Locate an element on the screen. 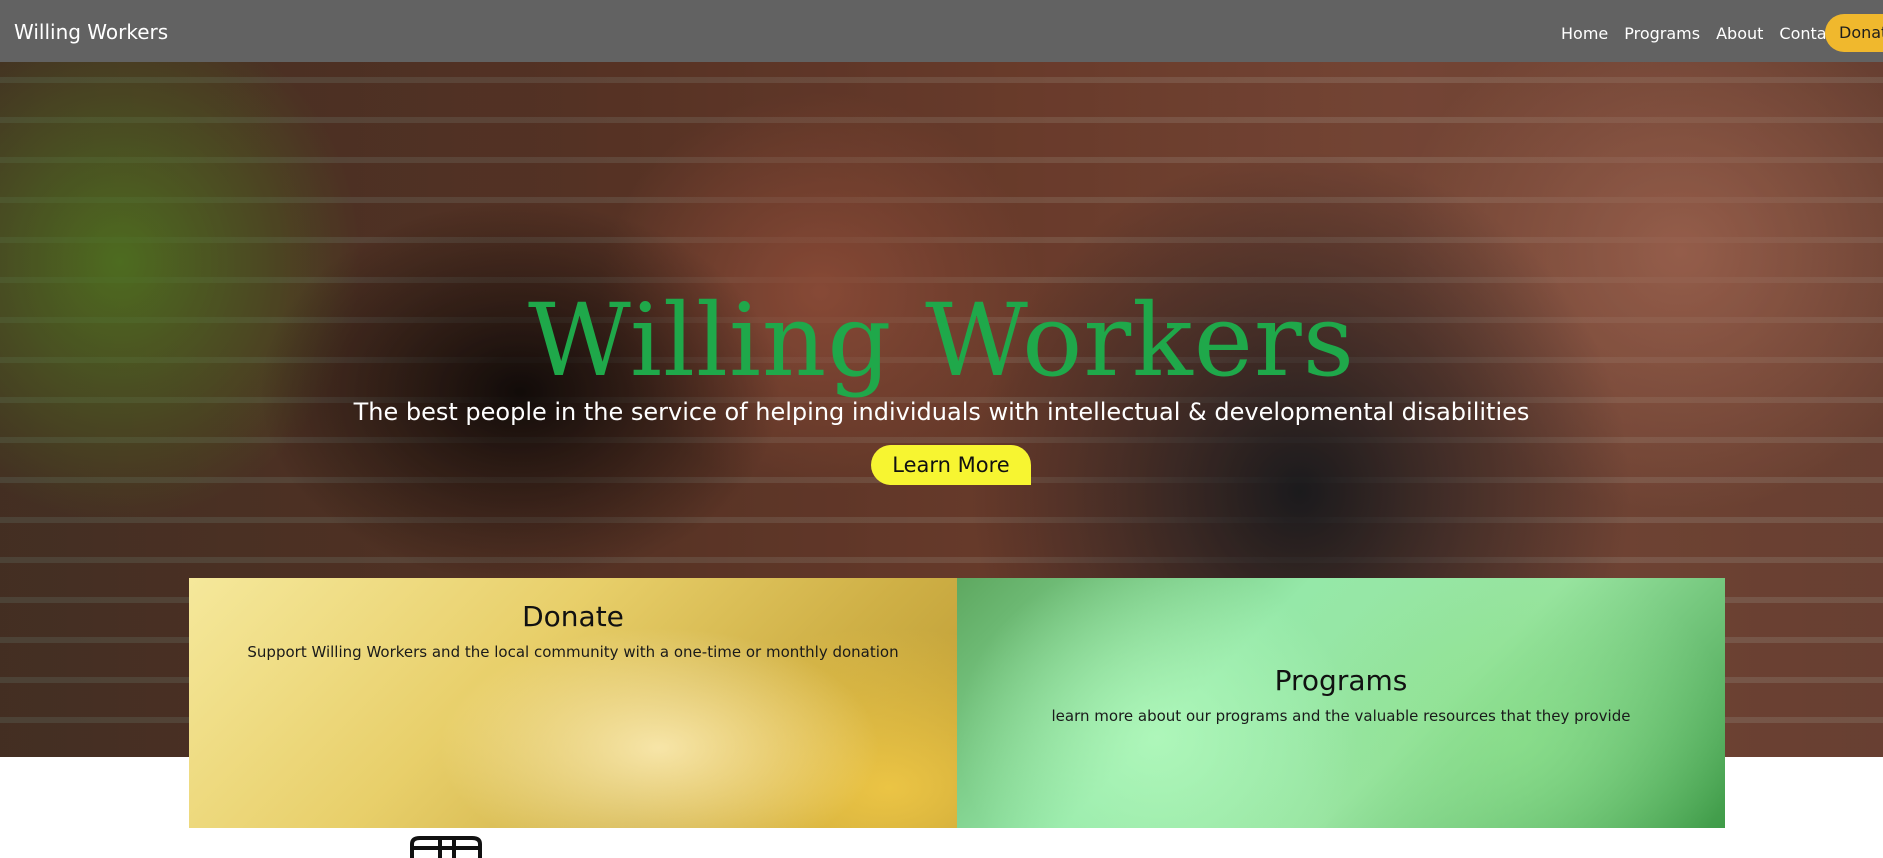 The width and height of the screenshot is (1883, 858). learn-more-button: Learn More is located at coordinates (951, 465).